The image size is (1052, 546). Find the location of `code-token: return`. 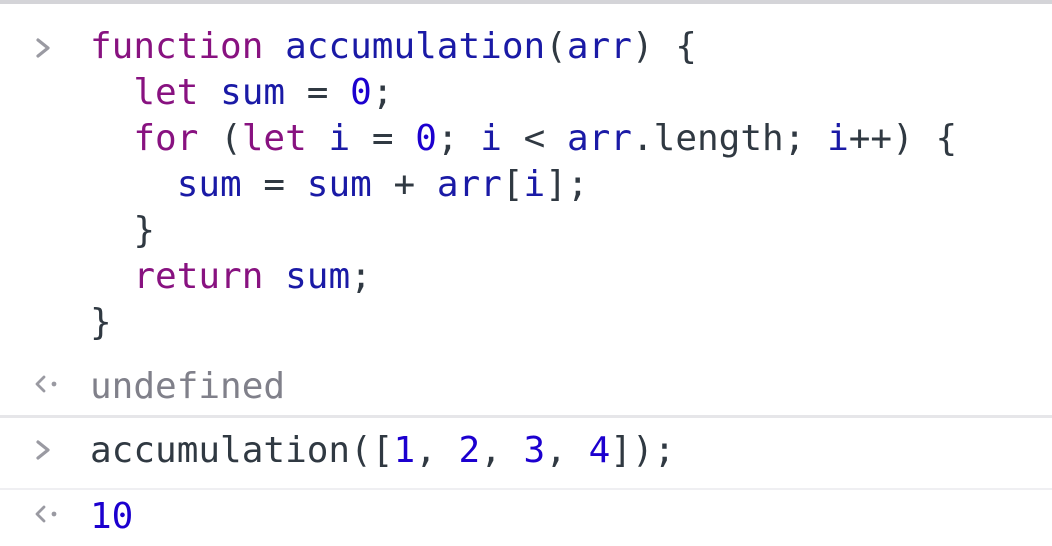

code-token: return is located at coordinates (198, 276).